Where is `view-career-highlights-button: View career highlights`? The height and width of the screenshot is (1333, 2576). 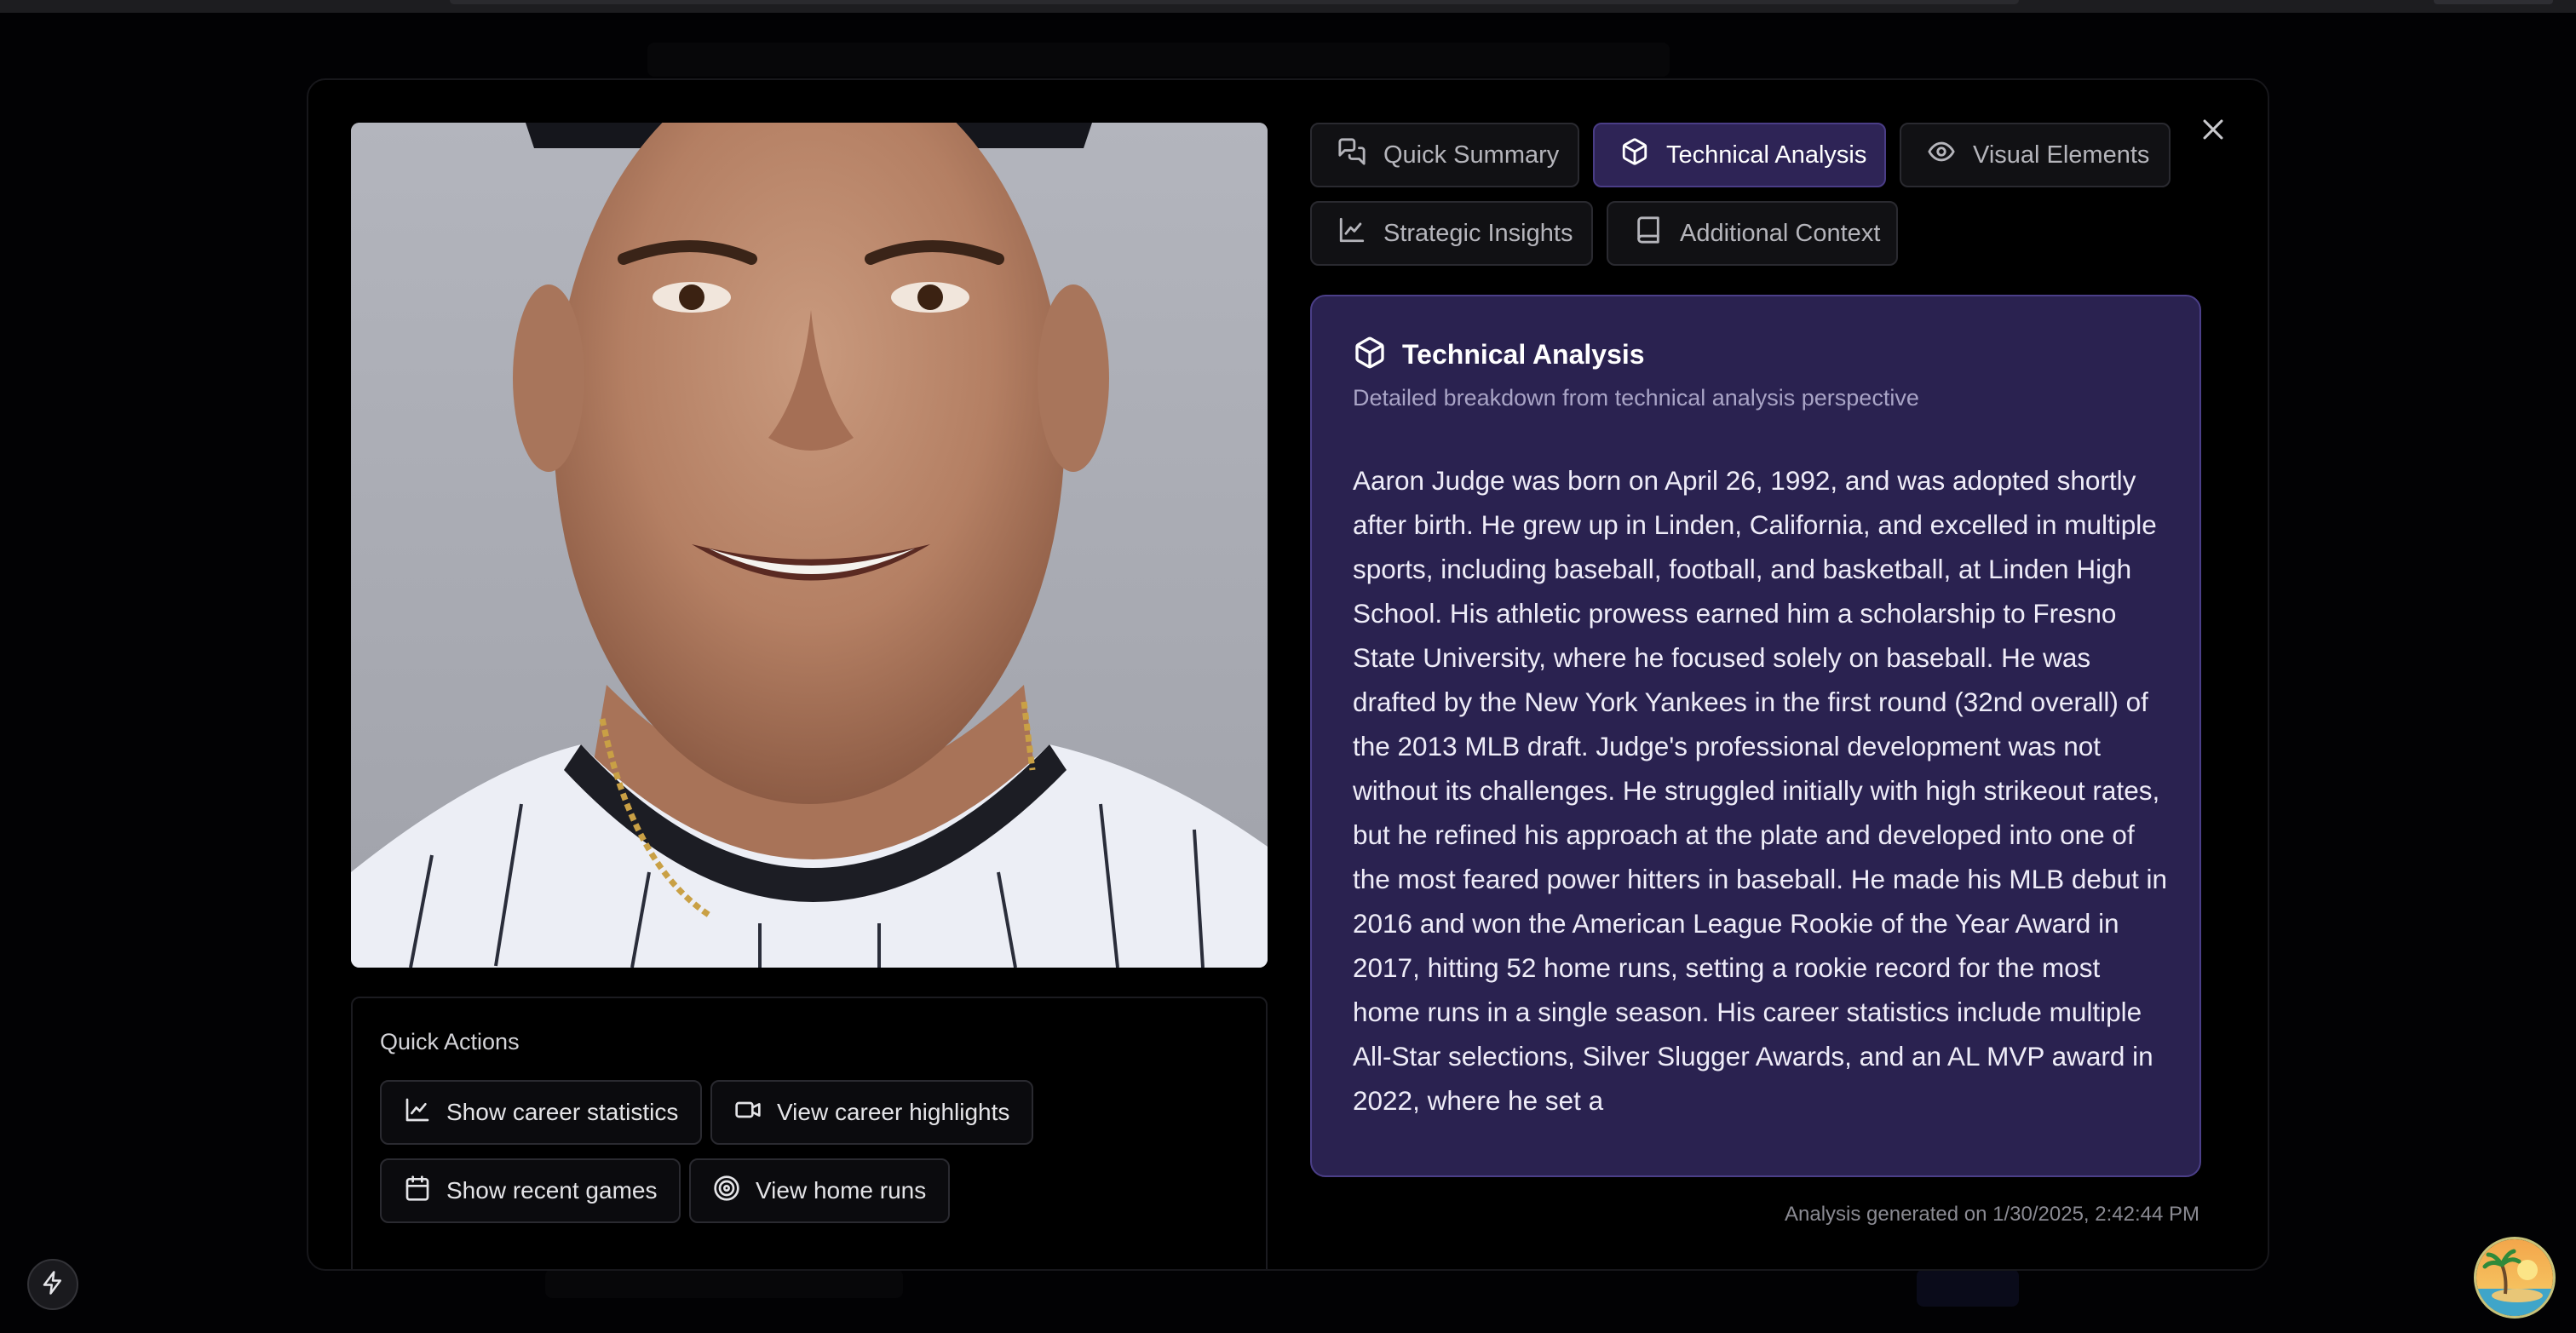 view-career-highlights-button: View career highlights is located at coordinates (872, 1112).